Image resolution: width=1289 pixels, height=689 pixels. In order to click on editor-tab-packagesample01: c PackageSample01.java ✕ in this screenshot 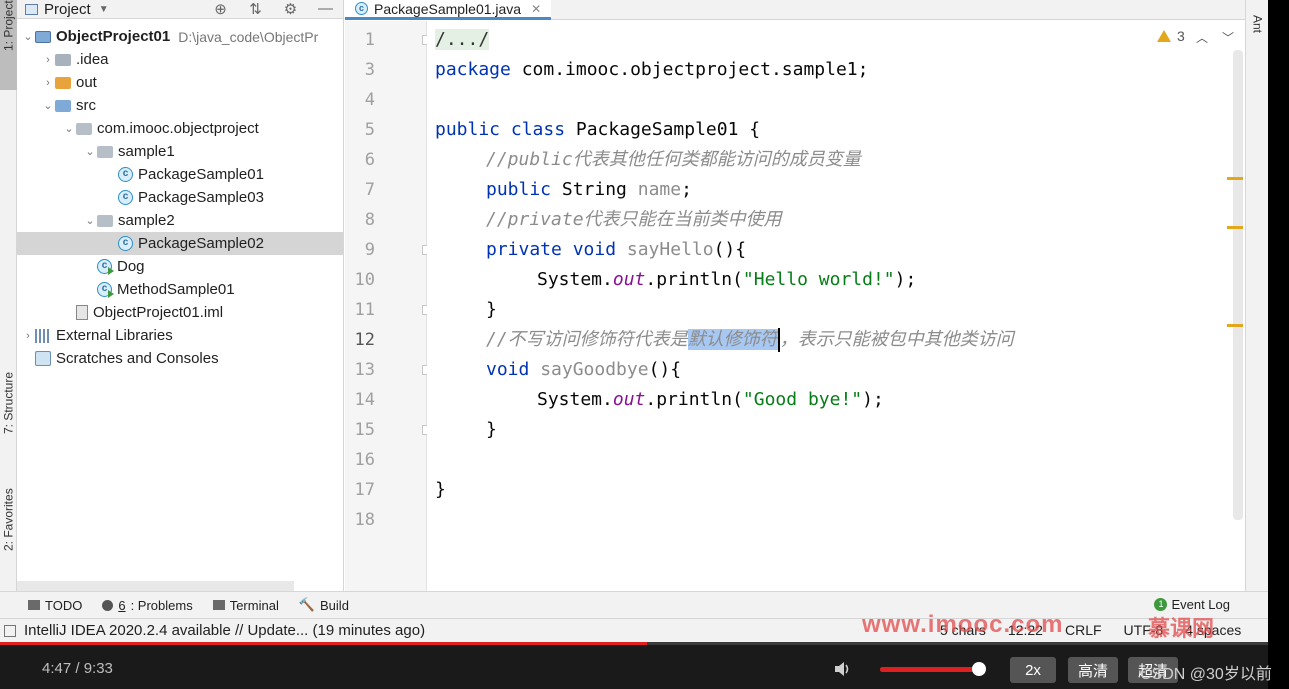, I will do `click(448, 10)`.